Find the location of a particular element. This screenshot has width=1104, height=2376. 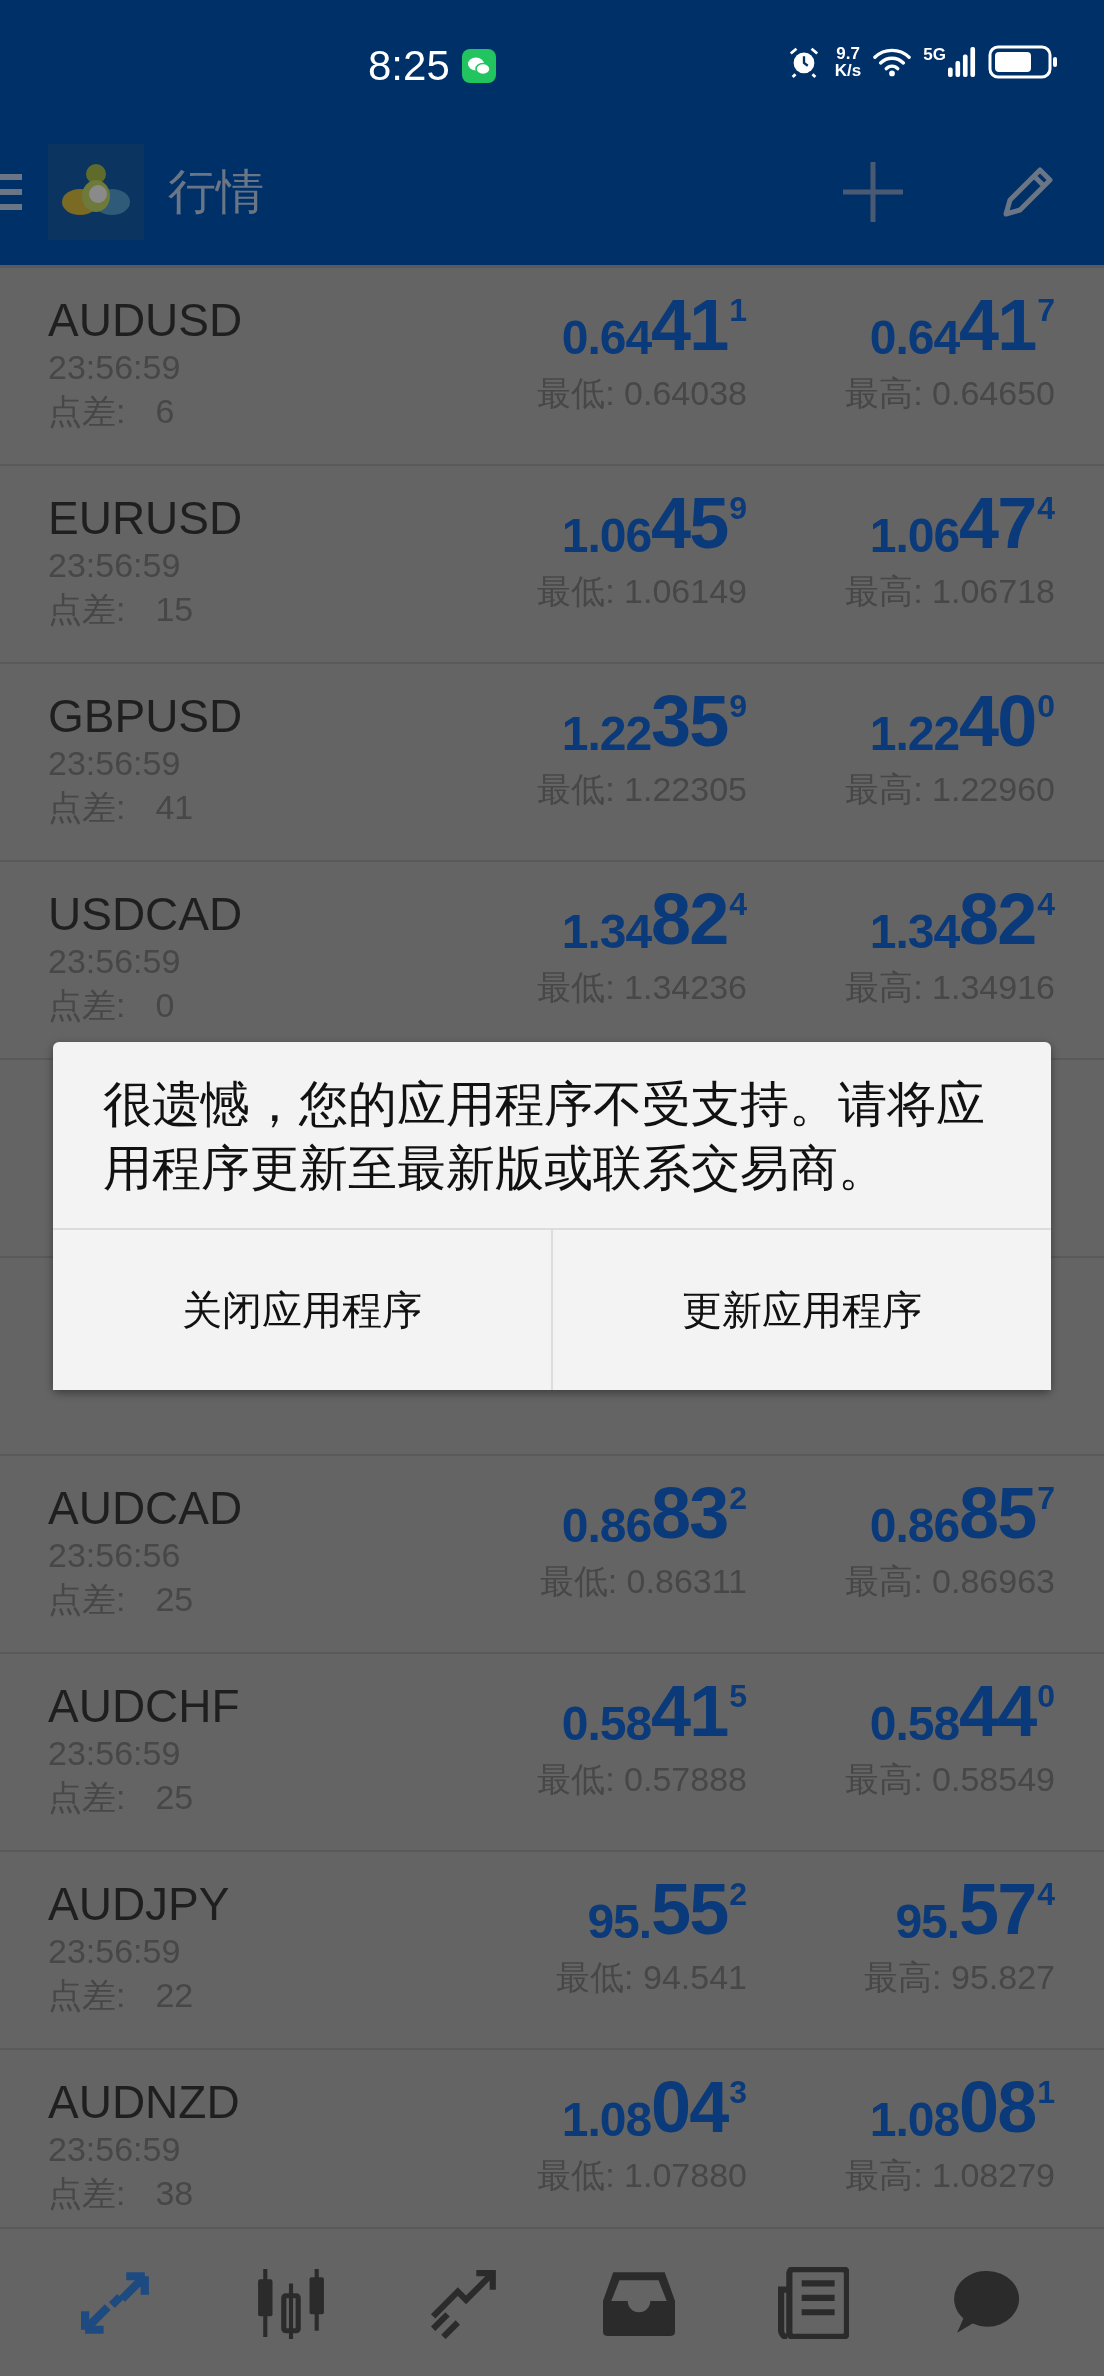

symbol-name: AUDCAD is located at coordinates (146, 1508).